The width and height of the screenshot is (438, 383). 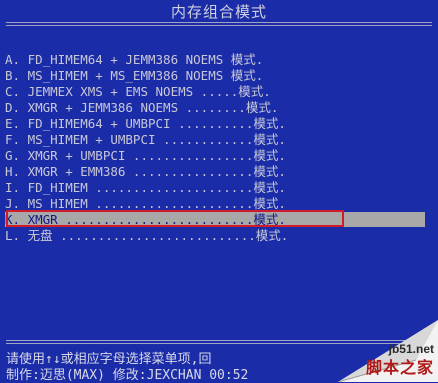 I want to click on menu-item-h: H. XMGR + EMM386 ................模式., so click(x=215, y=171).